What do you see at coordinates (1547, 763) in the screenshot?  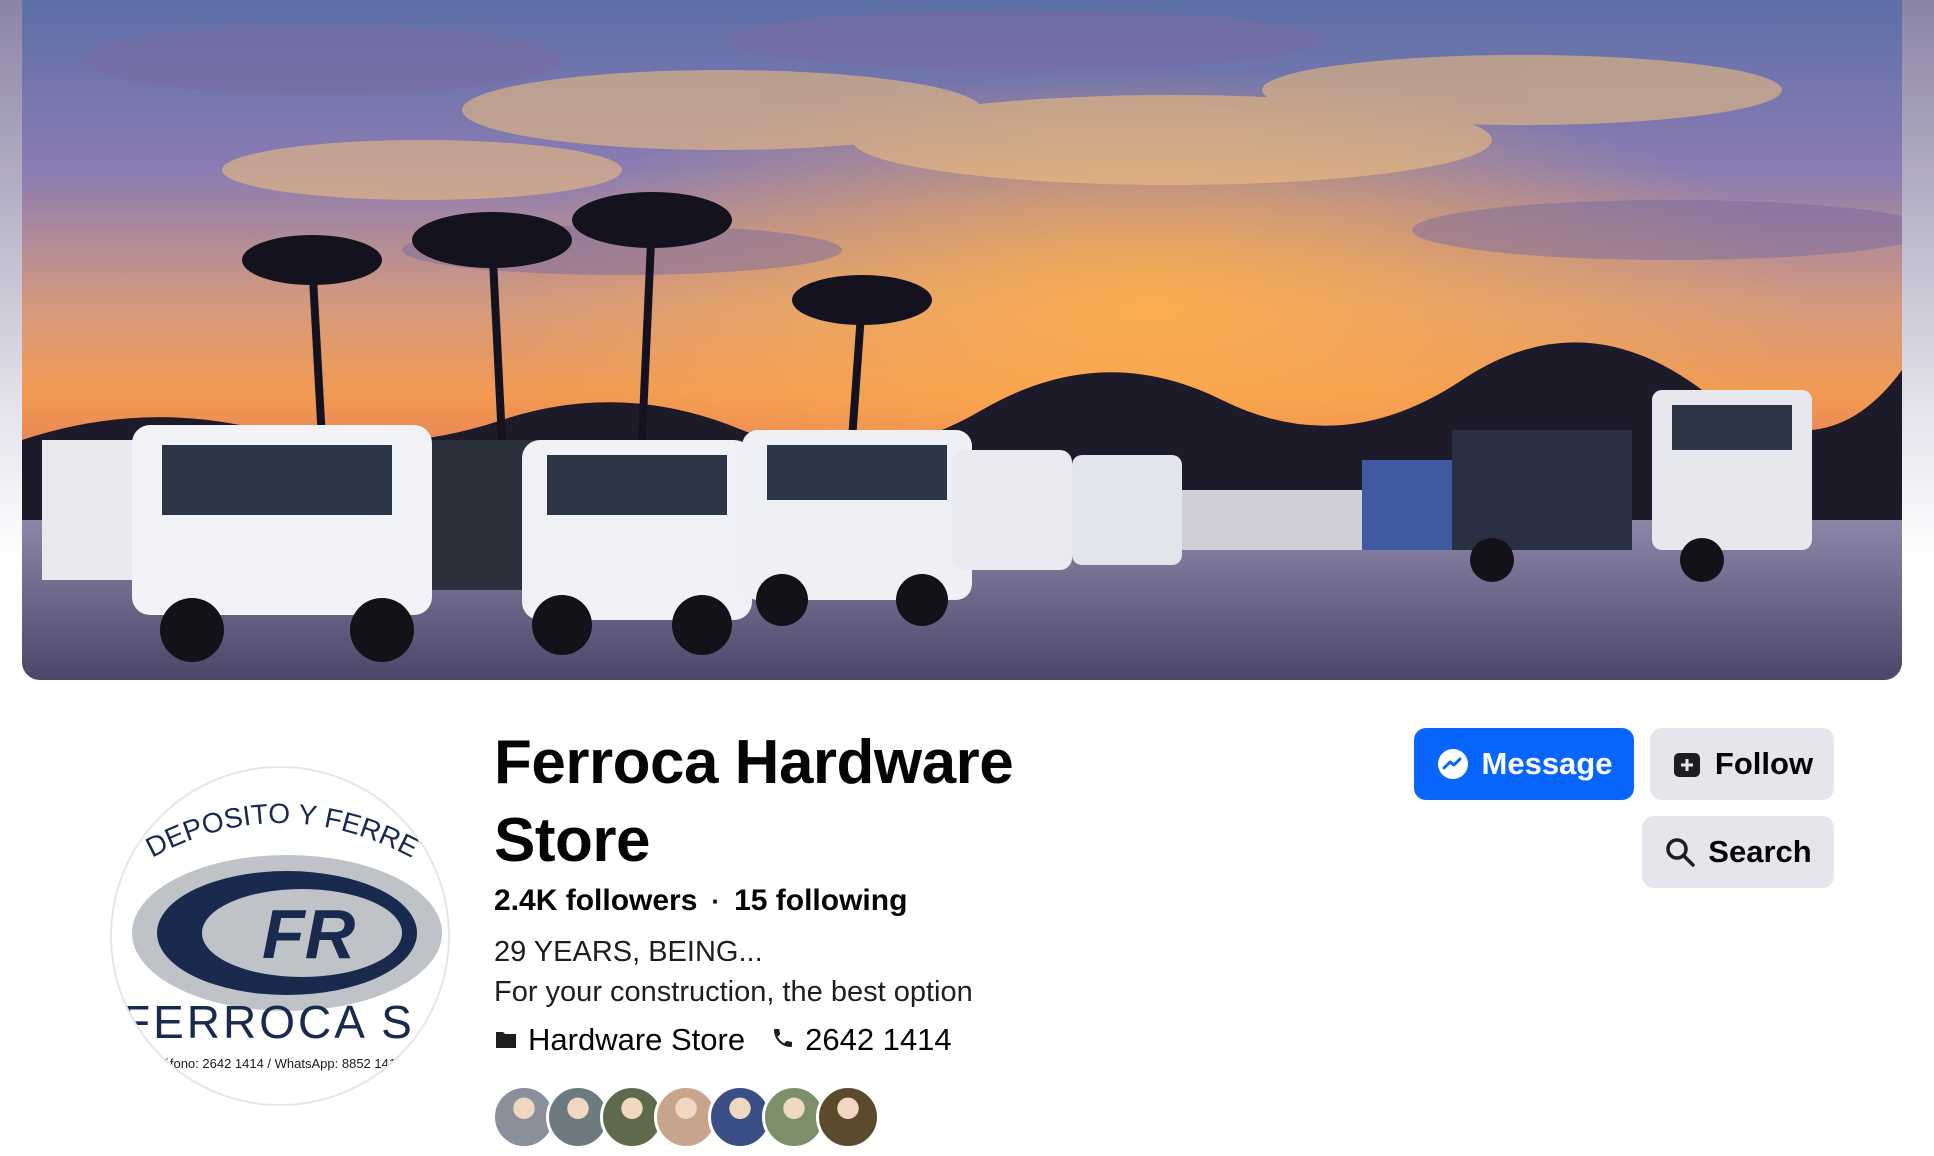 I see `message-label: Message` at bounding box center [1547, 763].